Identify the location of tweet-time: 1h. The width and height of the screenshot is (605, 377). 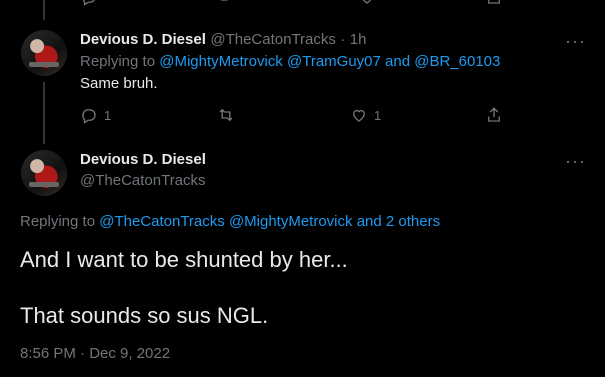
(358, 39).